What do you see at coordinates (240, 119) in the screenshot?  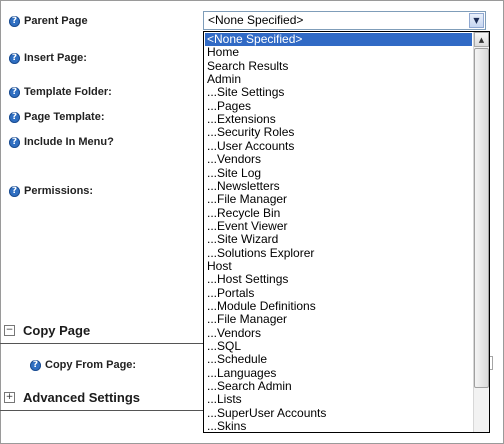 I see `dropdown-option: ...Extensions` at bounding box center [240, 119].